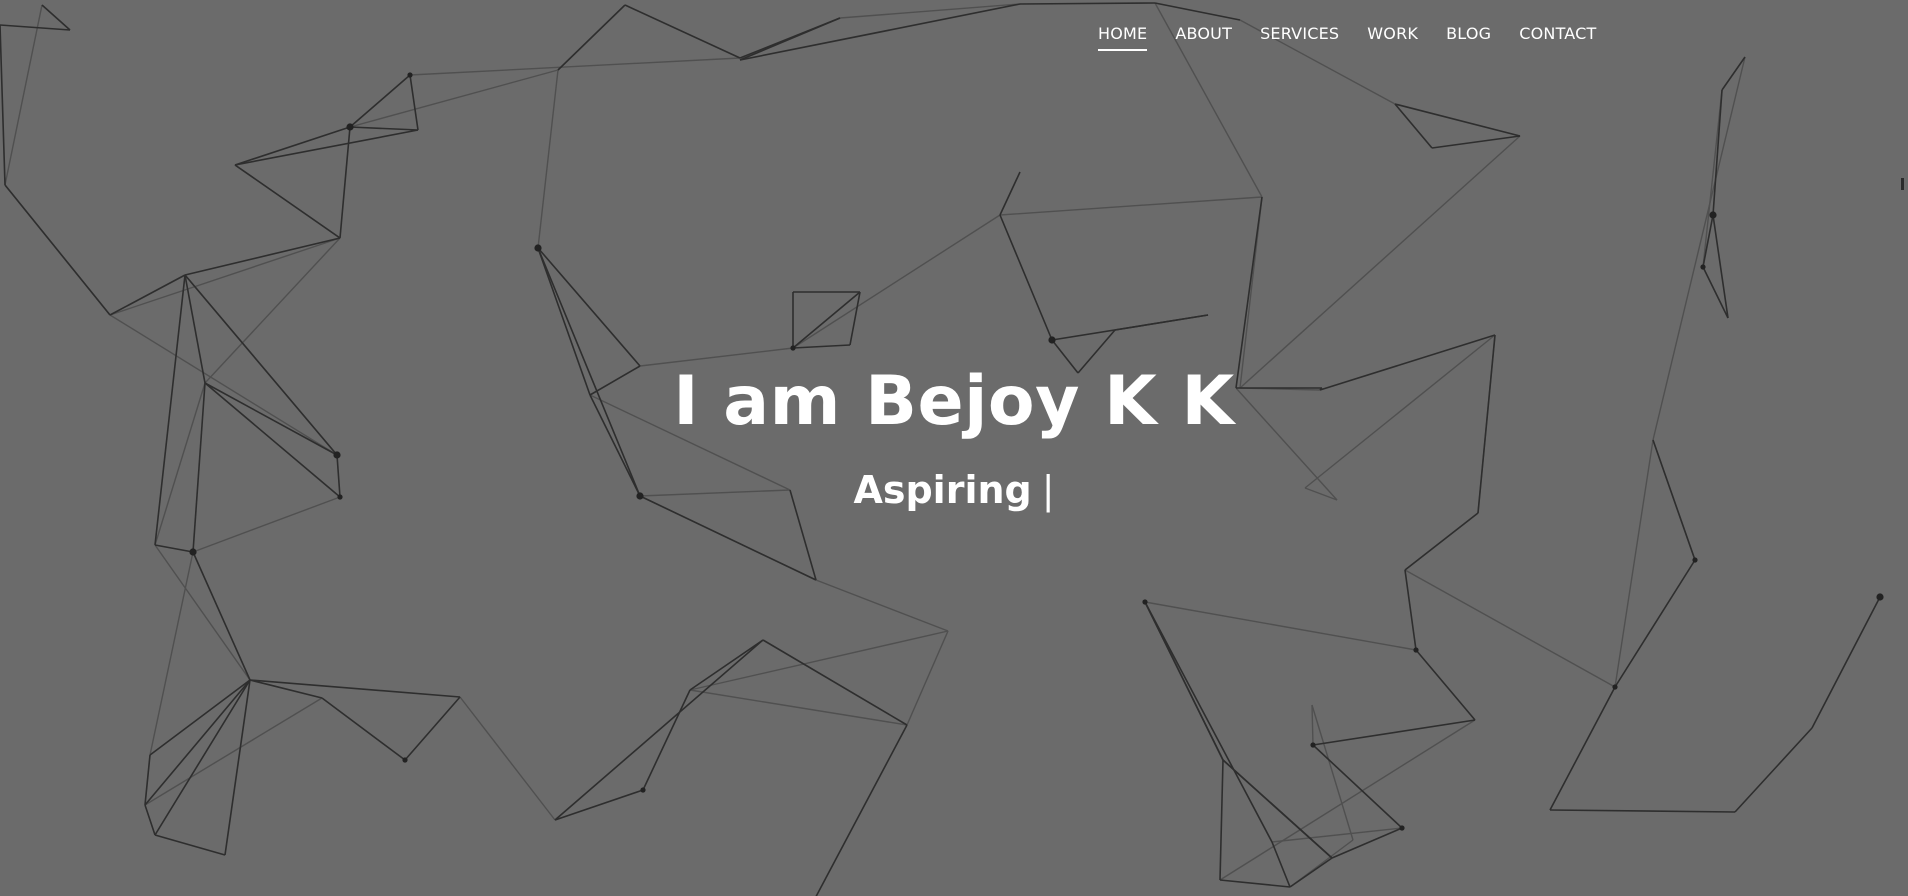 This screenshot has height=896, width=1908. Describe the element at coordinates (1557, 37) in the screenshot. I see `nav-contact: CONTACT` at that location.